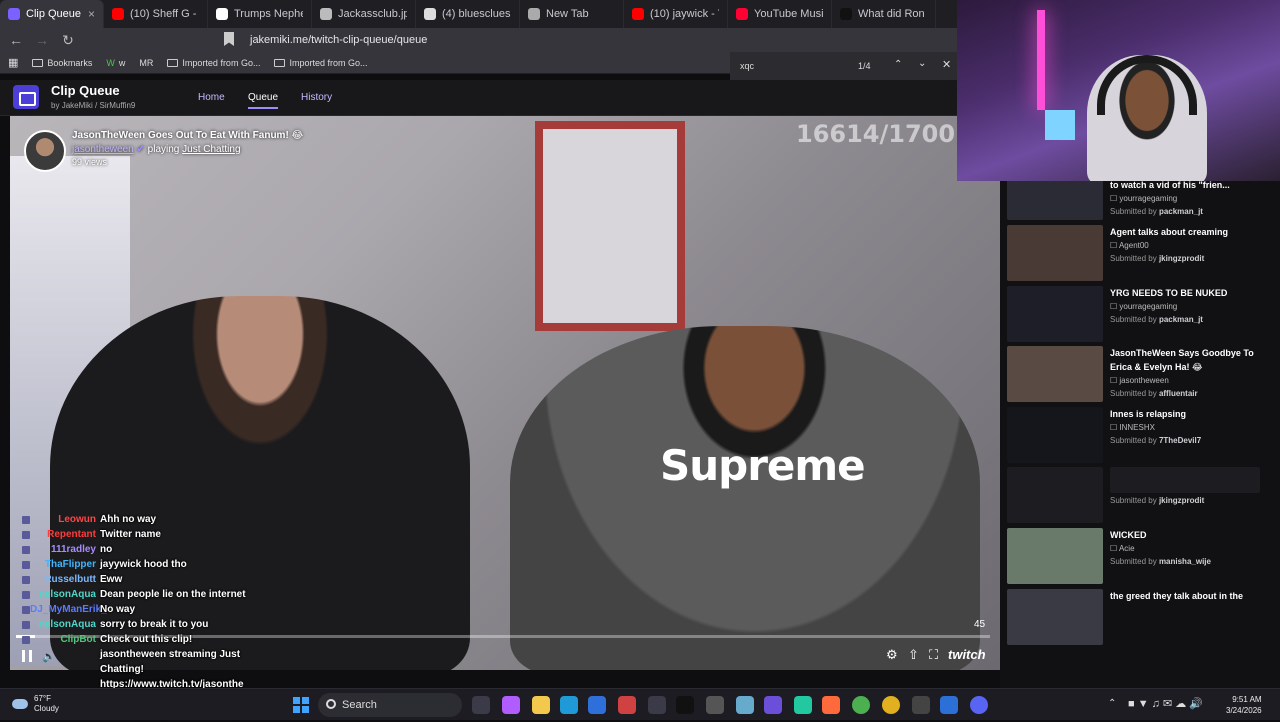 This screenshot has height=722, width=1280. Describe the element at coordinates (364, 14) in the screenshot. I see `browser-tab: Jackassclub.jpg (76` at that location.